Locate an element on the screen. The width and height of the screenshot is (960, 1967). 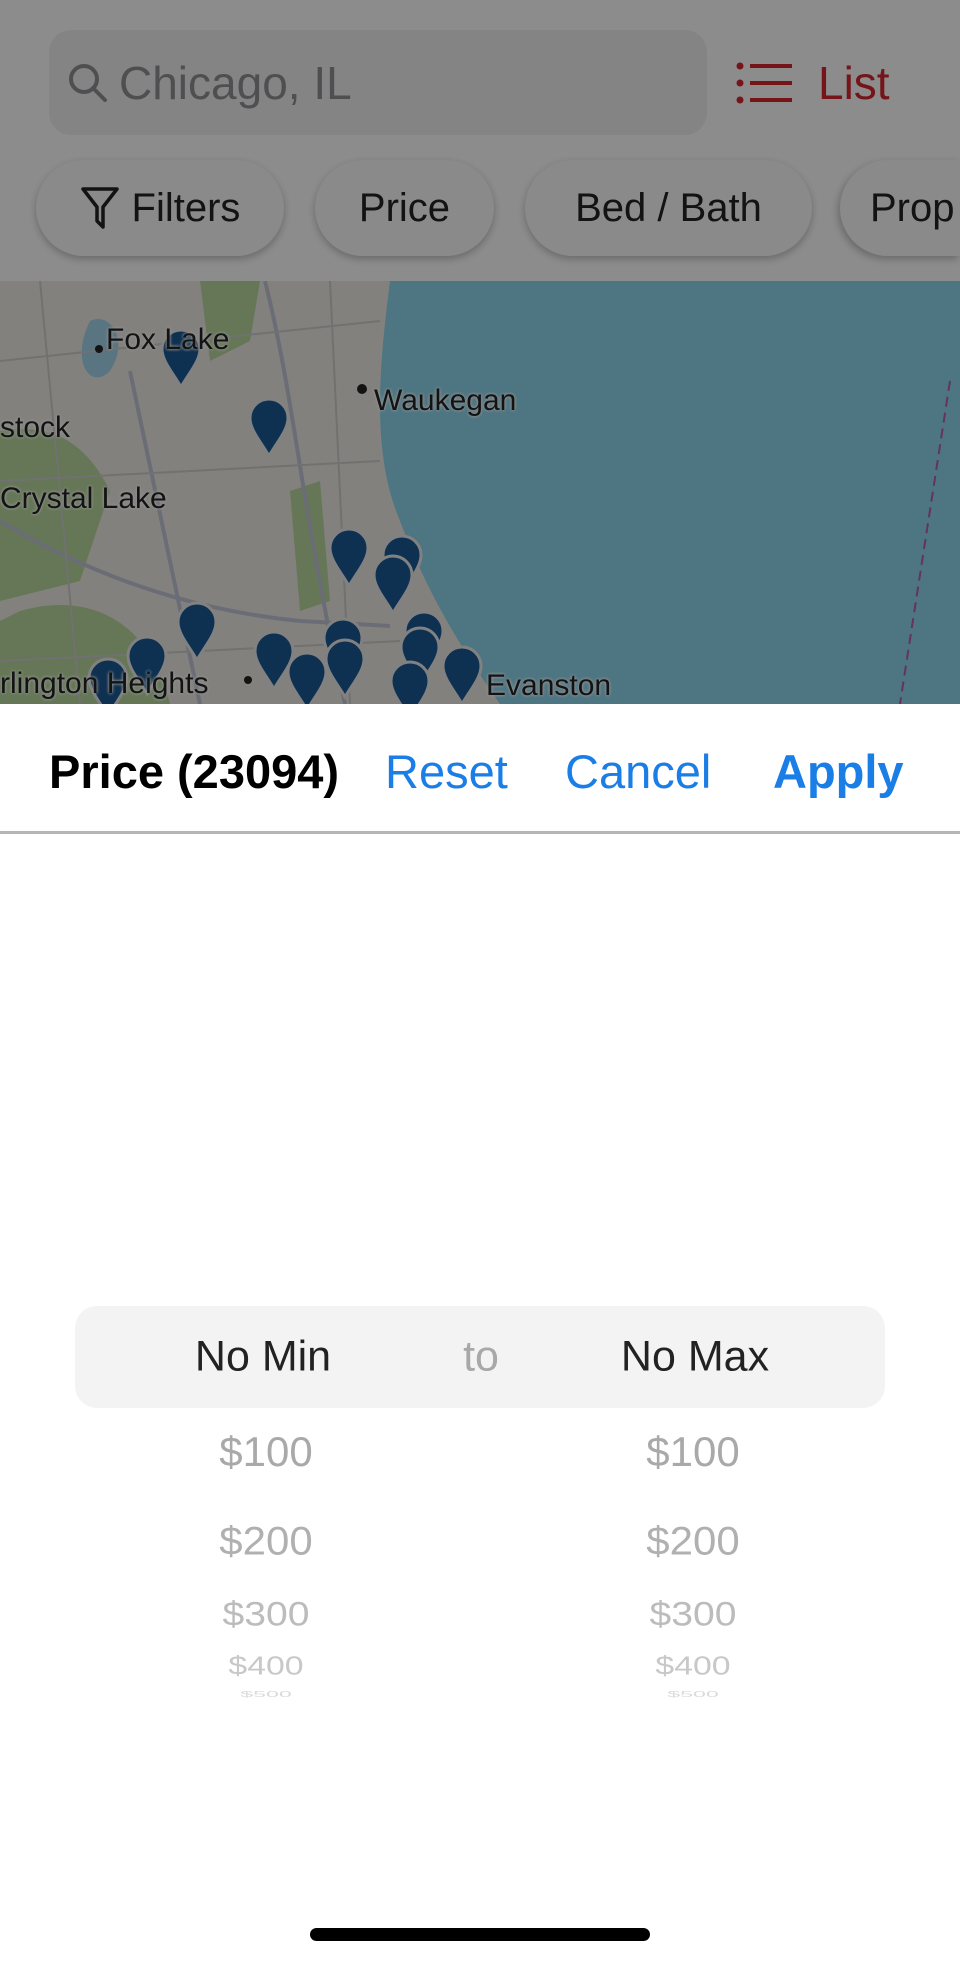
home-indicator is located at coordinates (480, 1934).